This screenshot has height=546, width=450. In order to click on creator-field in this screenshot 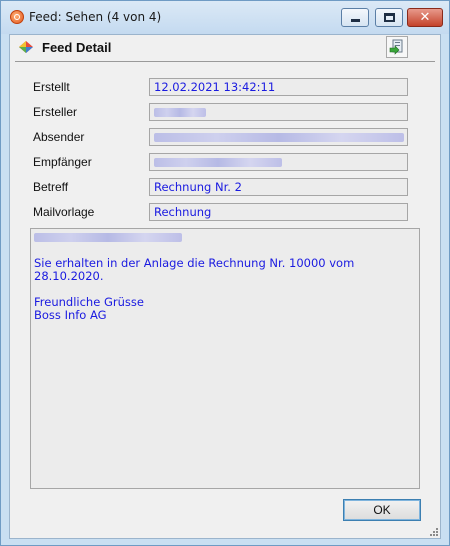, I will do `click(278, 112)`.